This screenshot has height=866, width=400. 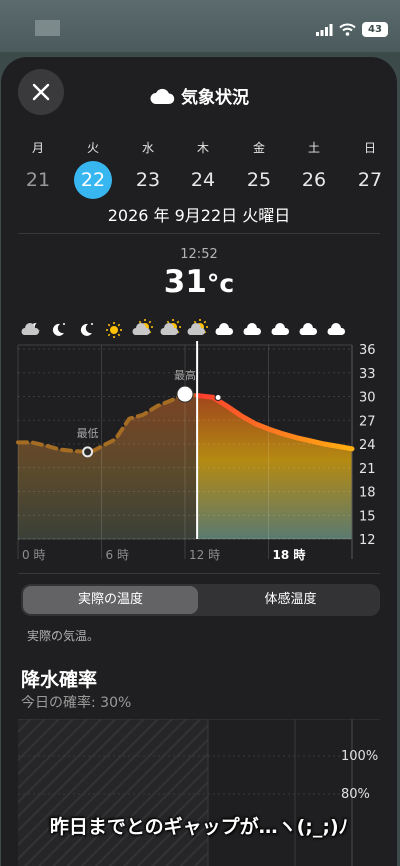 I want to click on selected-date: 22, so click(x=93, y=180).